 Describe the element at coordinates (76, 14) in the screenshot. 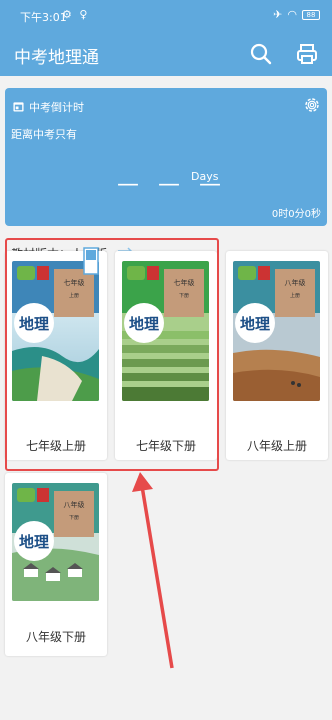

I see `status-notification-icons: ⚙ ♀` at that location.